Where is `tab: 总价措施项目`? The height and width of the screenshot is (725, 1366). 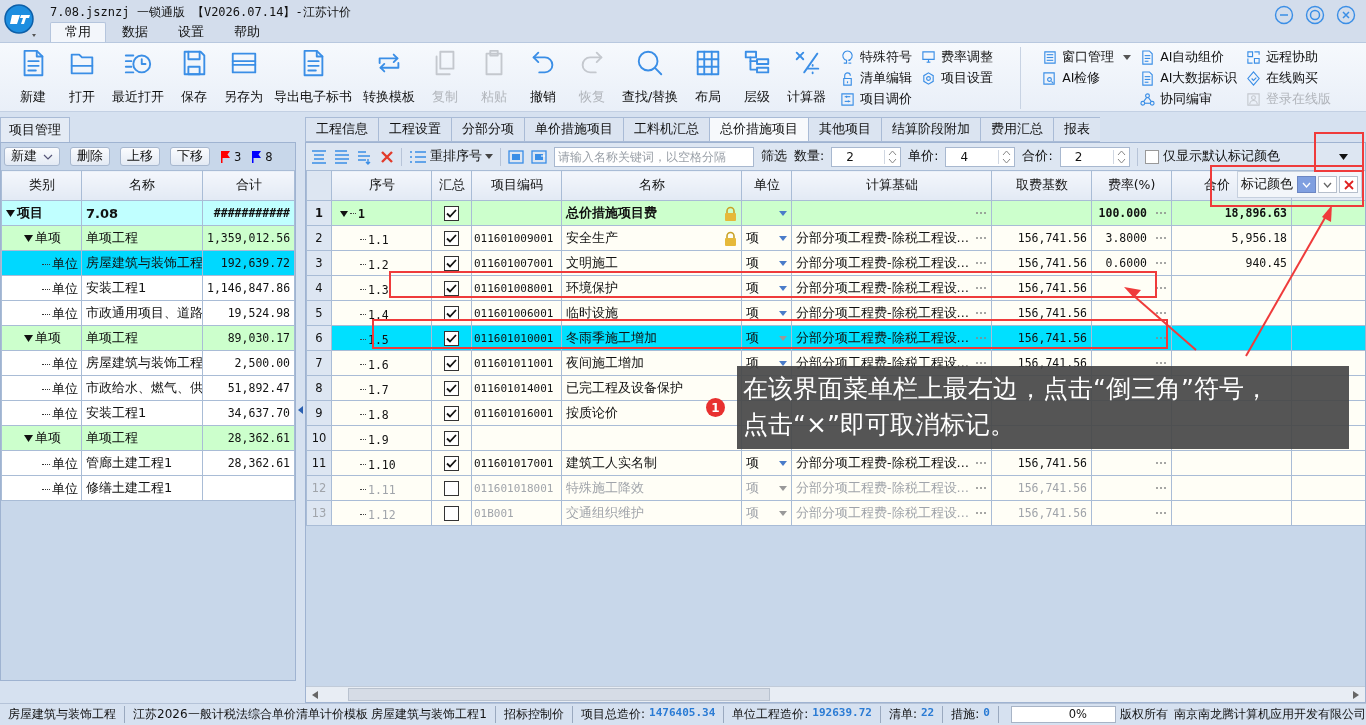 tab: 总价措施项目 is located at coordinates (758, 129).